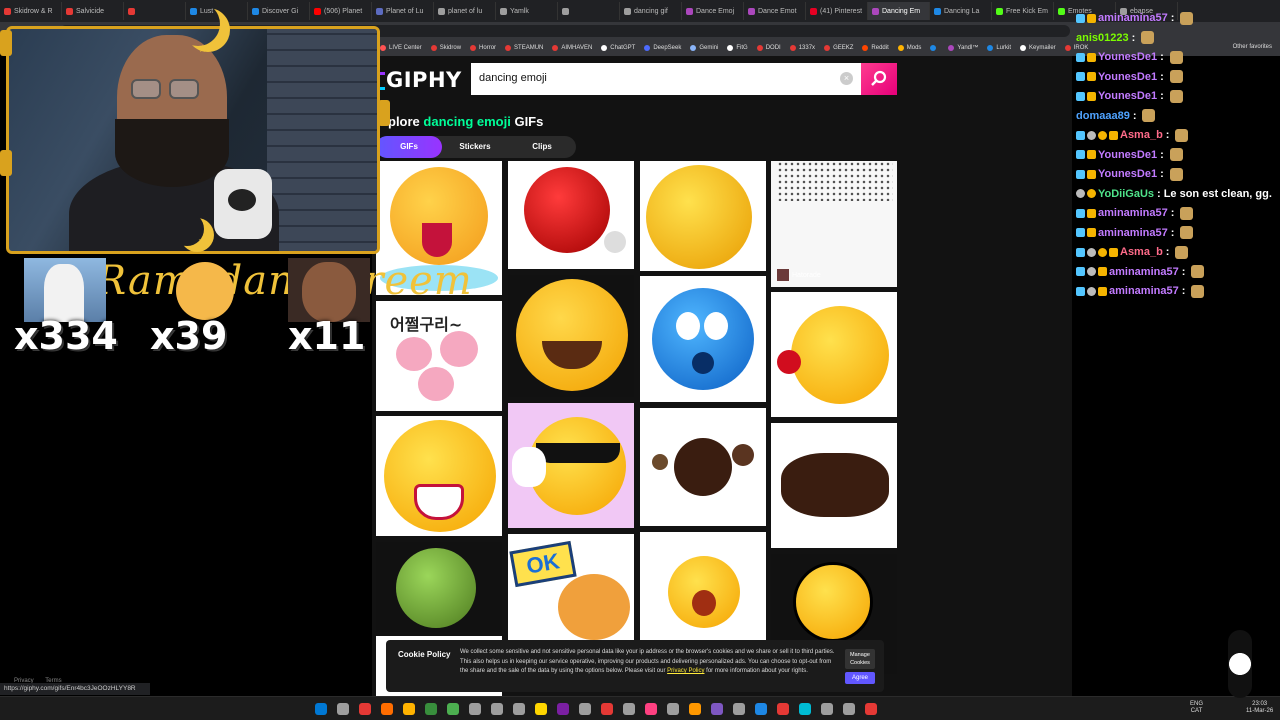 The height and width of the screenshot is (720, 1280). What do you see at coordinates (685, 671) in the screenshot?
I see `privacy-policy-link: Privacy Policy` at bounding box center [685, 671].